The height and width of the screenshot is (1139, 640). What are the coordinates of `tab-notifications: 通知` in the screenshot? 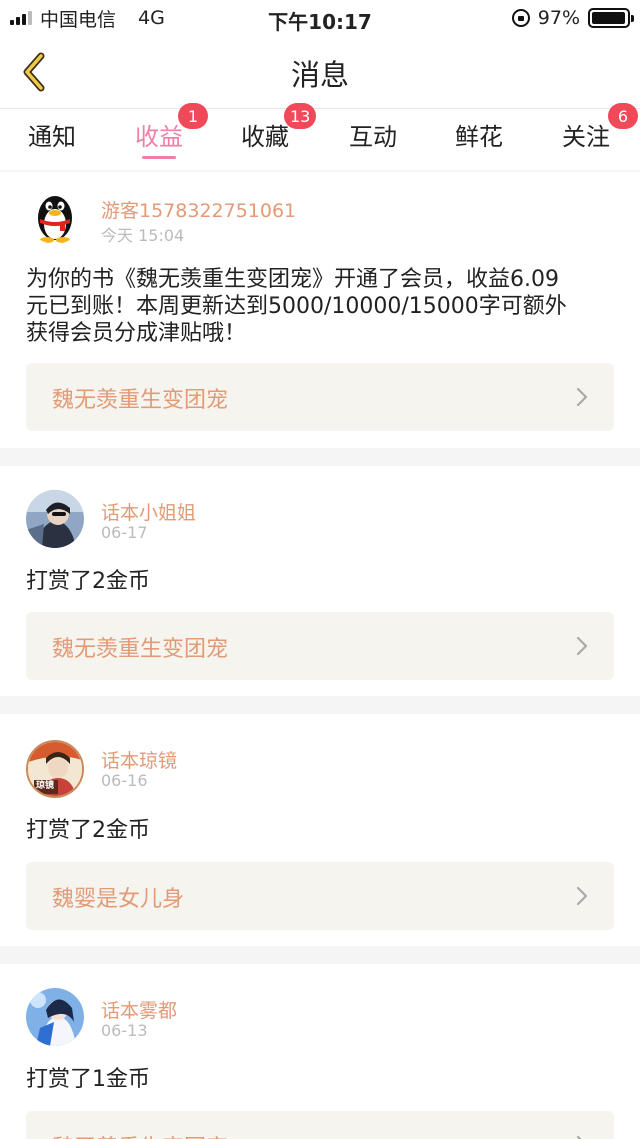 It's located at (52, 140).